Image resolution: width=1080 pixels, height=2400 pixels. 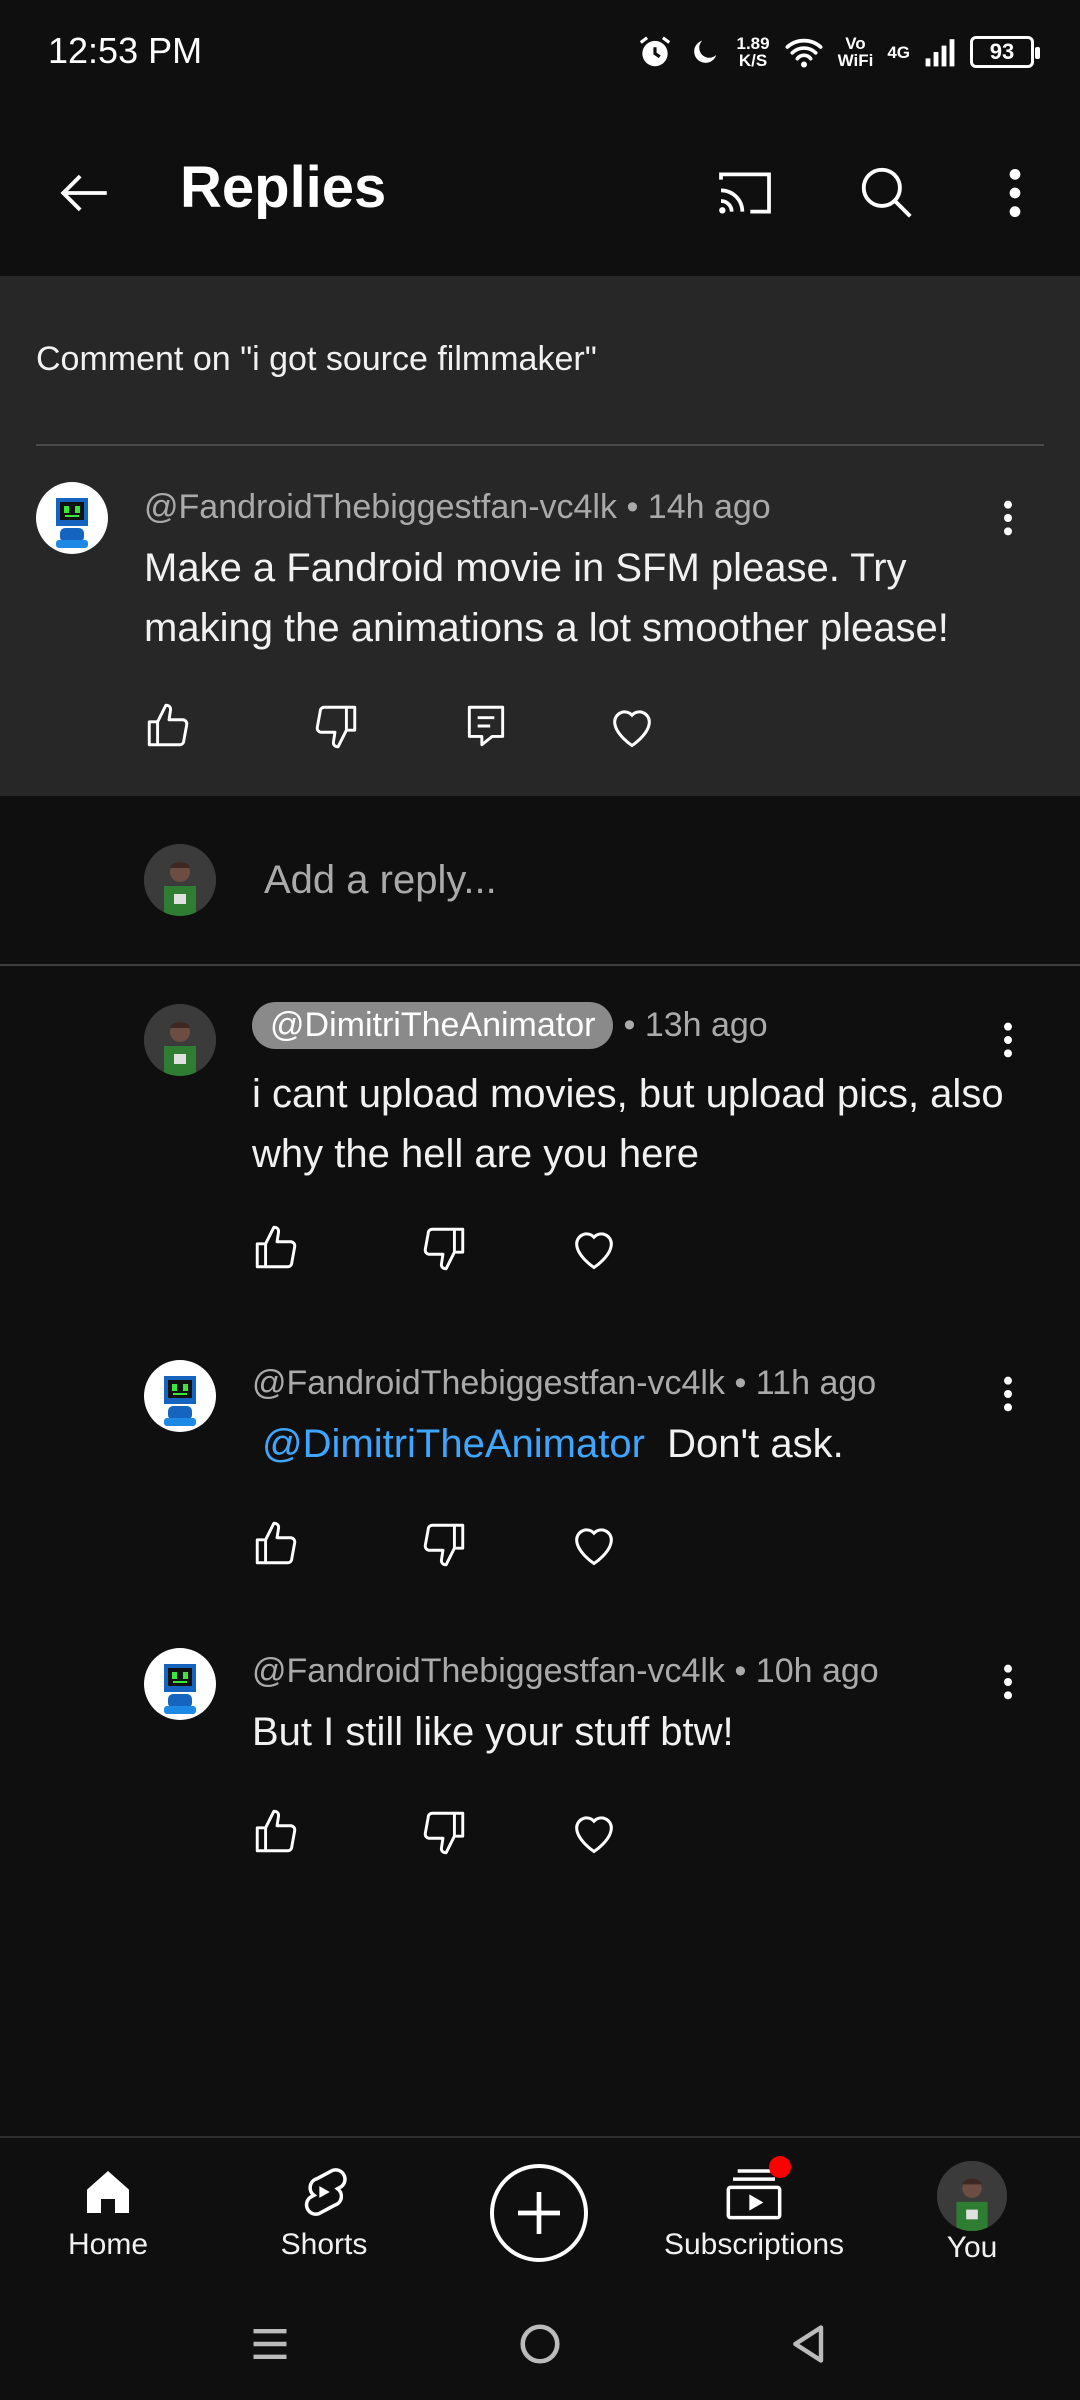 I want to click on back-button, so click(x=85, y=193).